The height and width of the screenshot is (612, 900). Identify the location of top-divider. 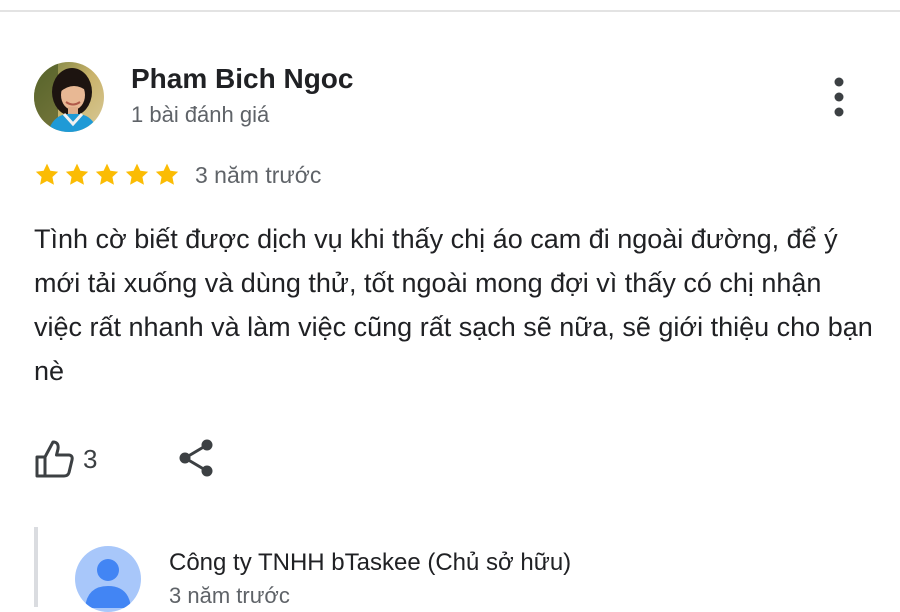
(450, 6).